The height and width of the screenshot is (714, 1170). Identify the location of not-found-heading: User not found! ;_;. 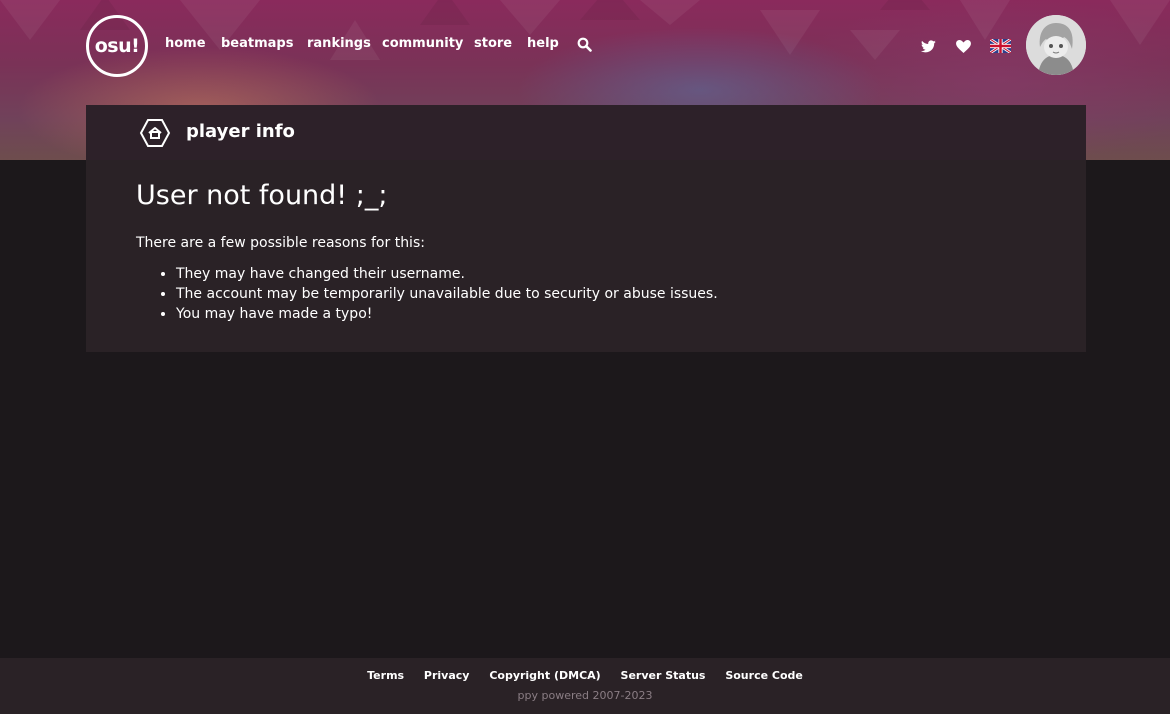
(262, 195).